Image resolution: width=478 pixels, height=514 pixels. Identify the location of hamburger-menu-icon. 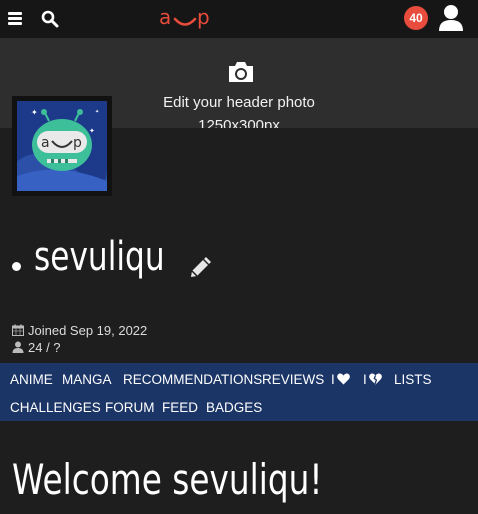
(15, 18).